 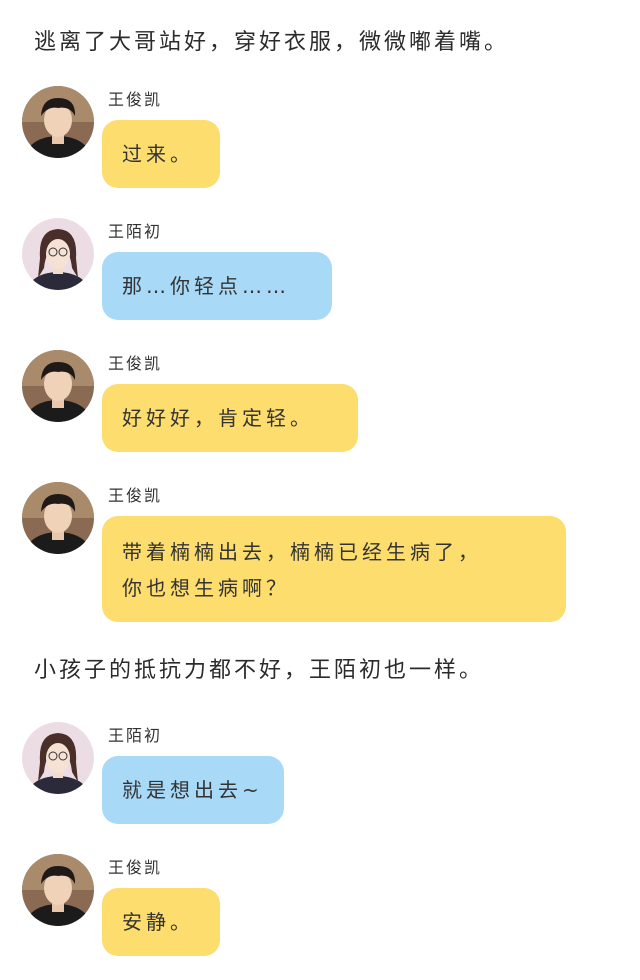 What do you see at coordinates (272, 42) in the screenshot?
I see `narration-text: 逃离了大哥站好，穿好衣服，微微嘟着嘴。` at bounding box center [272, 42].